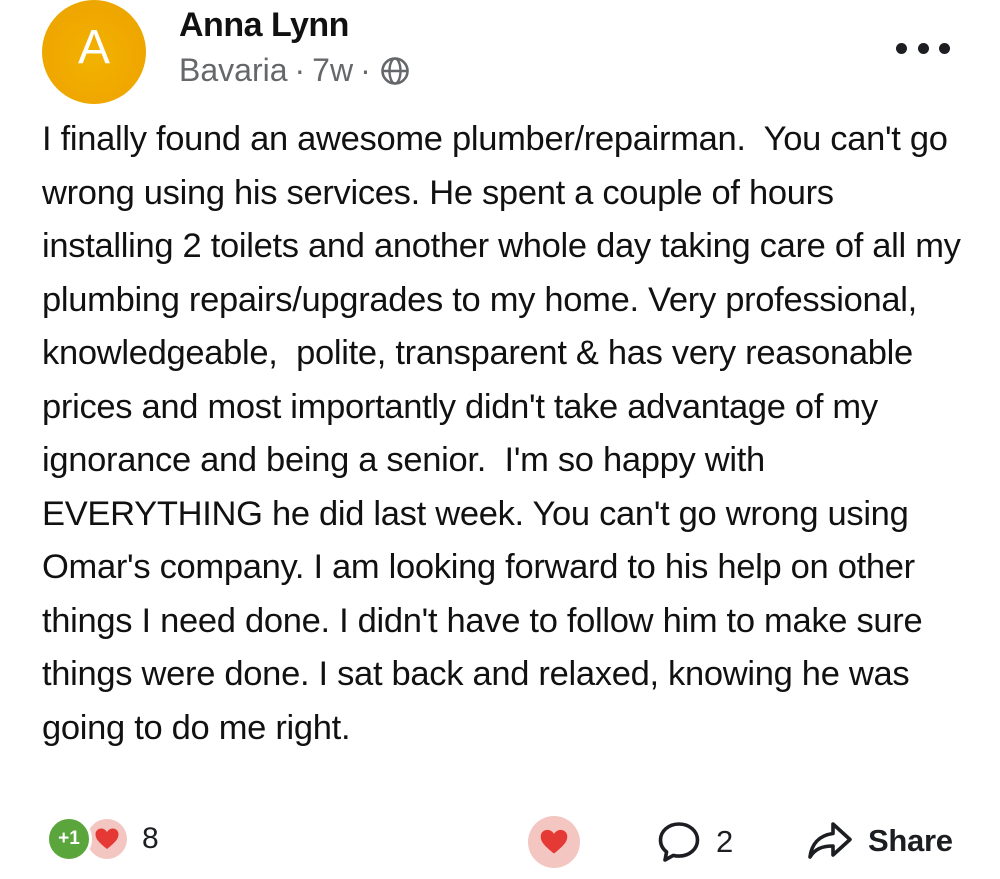 The width and height of the screenshot is (1000, 879). What do you see at coordinates (93, 47) in the screenshot?
I see `avatar-letter: A` at bounding box center [93, 47].